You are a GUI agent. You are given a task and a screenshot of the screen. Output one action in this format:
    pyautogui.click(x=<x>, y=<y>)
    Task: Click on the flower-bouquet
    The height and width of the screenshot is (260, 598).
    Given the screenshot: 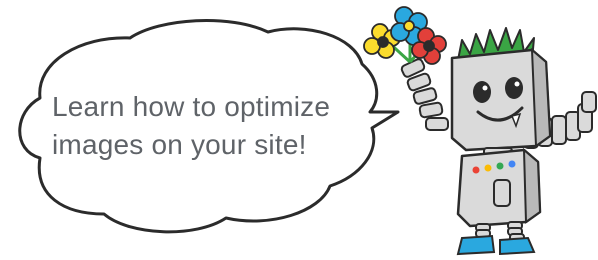 What is the action you would take?
    pyautogui.click(x=405, y=35)
    